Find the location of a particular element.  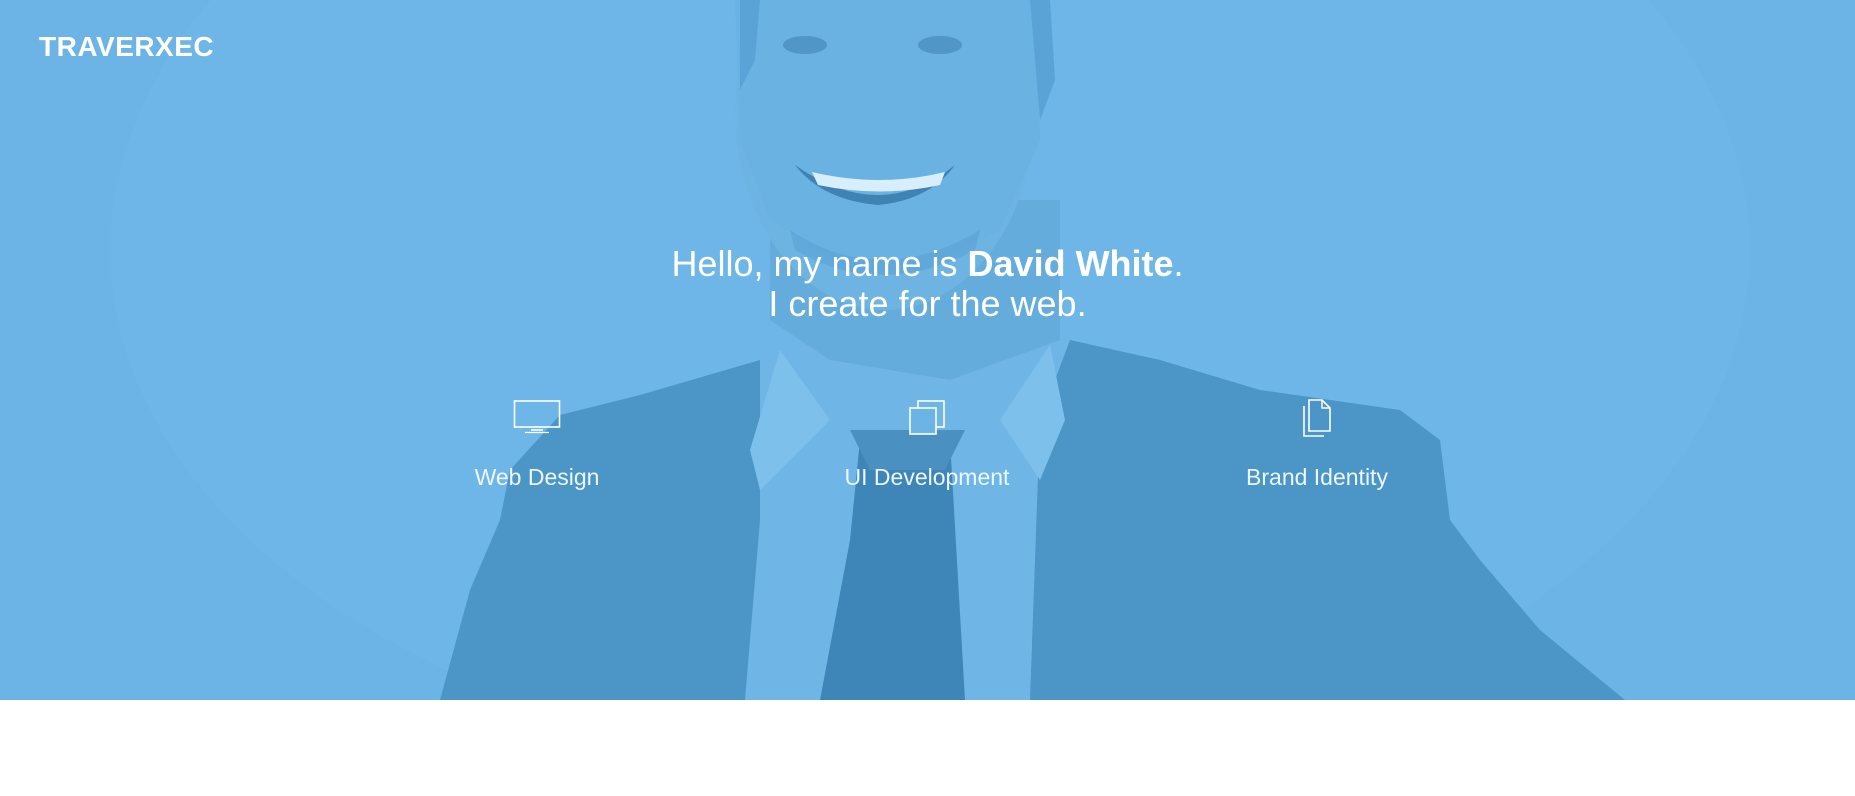

tagline: I create for the web. is located at coordinates (927, 303).